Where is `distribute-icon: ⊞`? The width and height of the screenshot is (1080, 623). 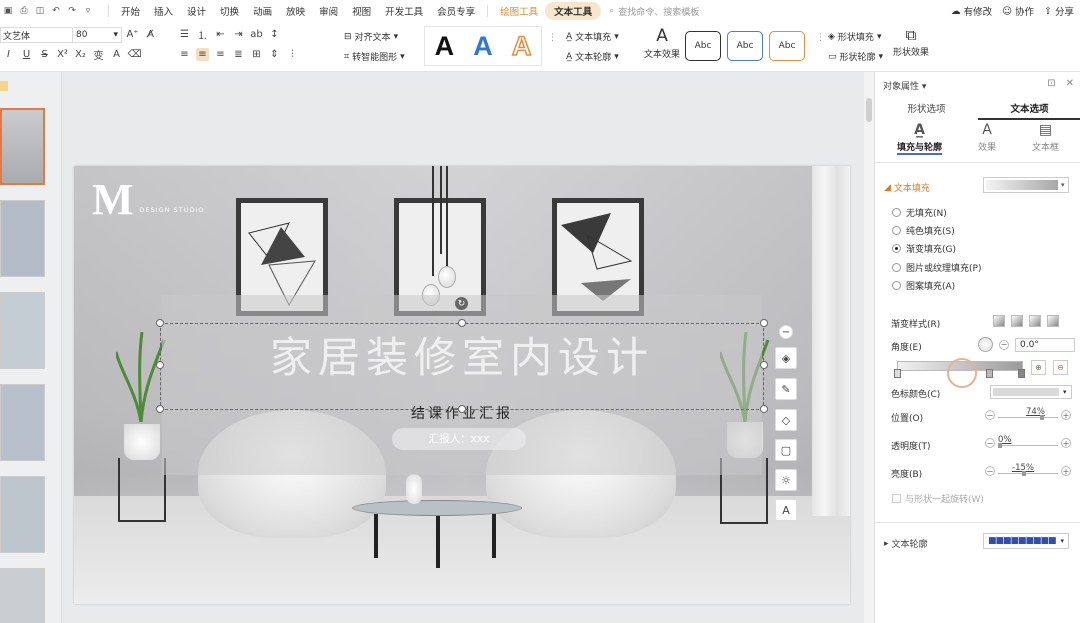
distribute-icon: ⊞ is located at coordinates (256, 54).